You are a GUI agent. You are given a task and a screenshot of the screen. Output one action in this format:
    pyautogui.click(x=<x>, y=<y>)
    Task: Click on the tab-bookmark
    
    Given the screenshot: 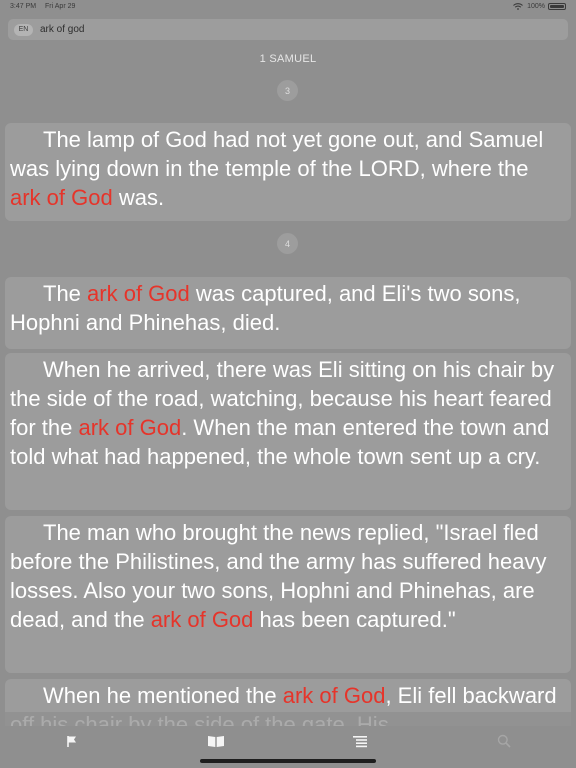 What is the action you would take?
    pyautogui.click(x=72, y=741)
    